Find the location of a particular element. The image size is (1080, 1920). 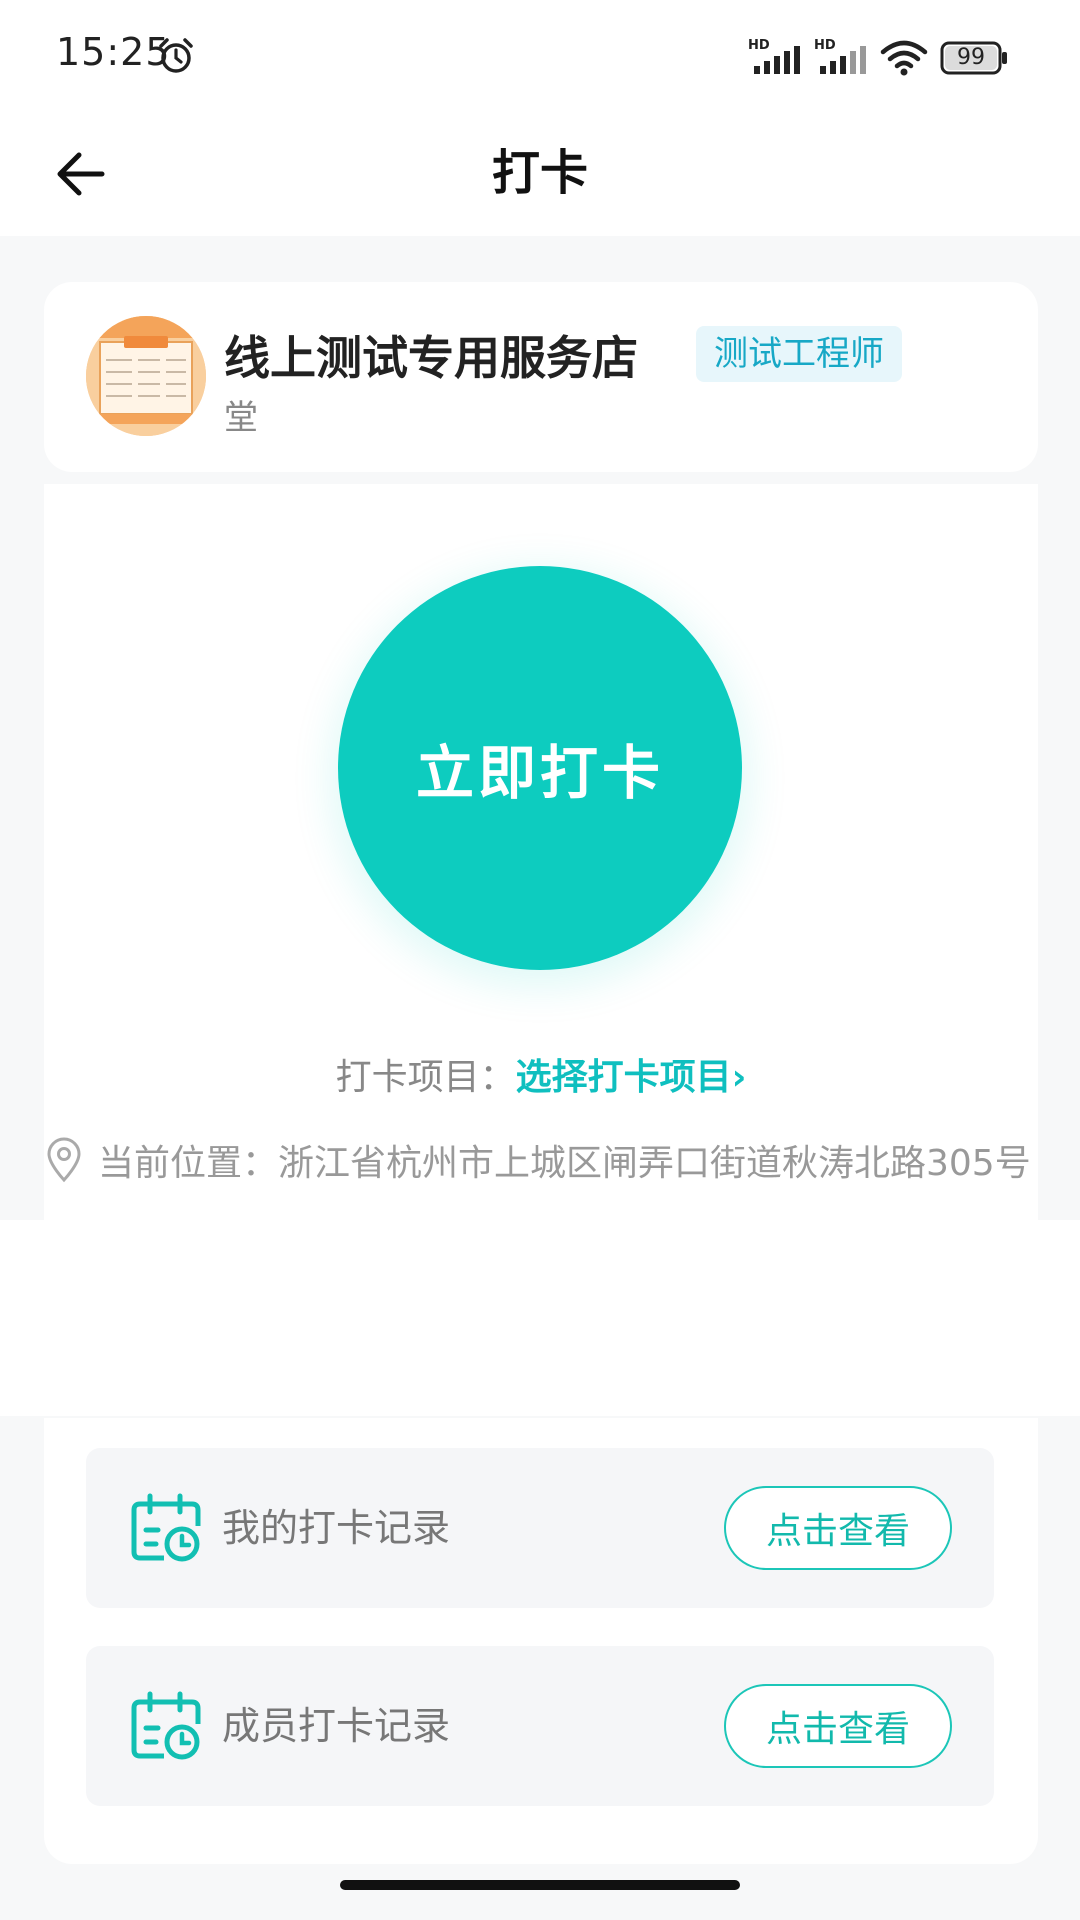

location-pin-icon is located at coordinates (64, 1160).